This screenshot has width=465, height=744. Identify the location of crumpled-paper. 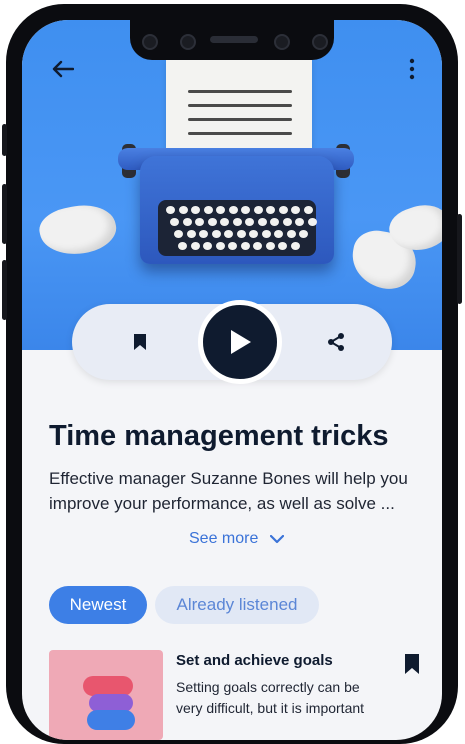
(78, 230).